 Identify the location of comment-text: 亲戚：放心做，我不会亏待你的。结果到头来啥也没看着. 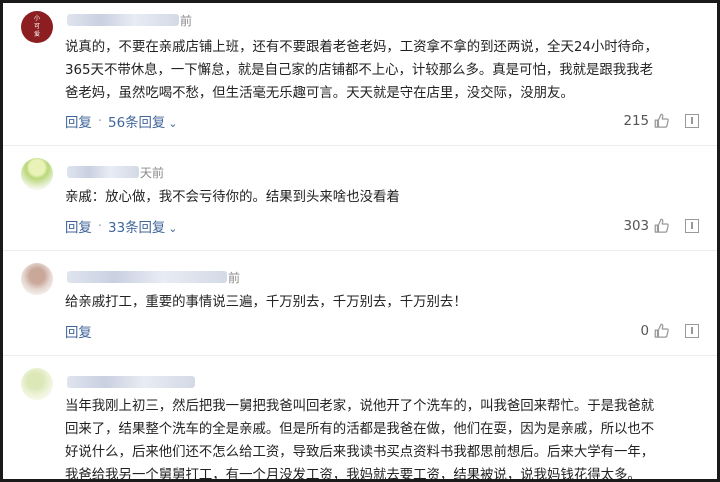
(232, 197).